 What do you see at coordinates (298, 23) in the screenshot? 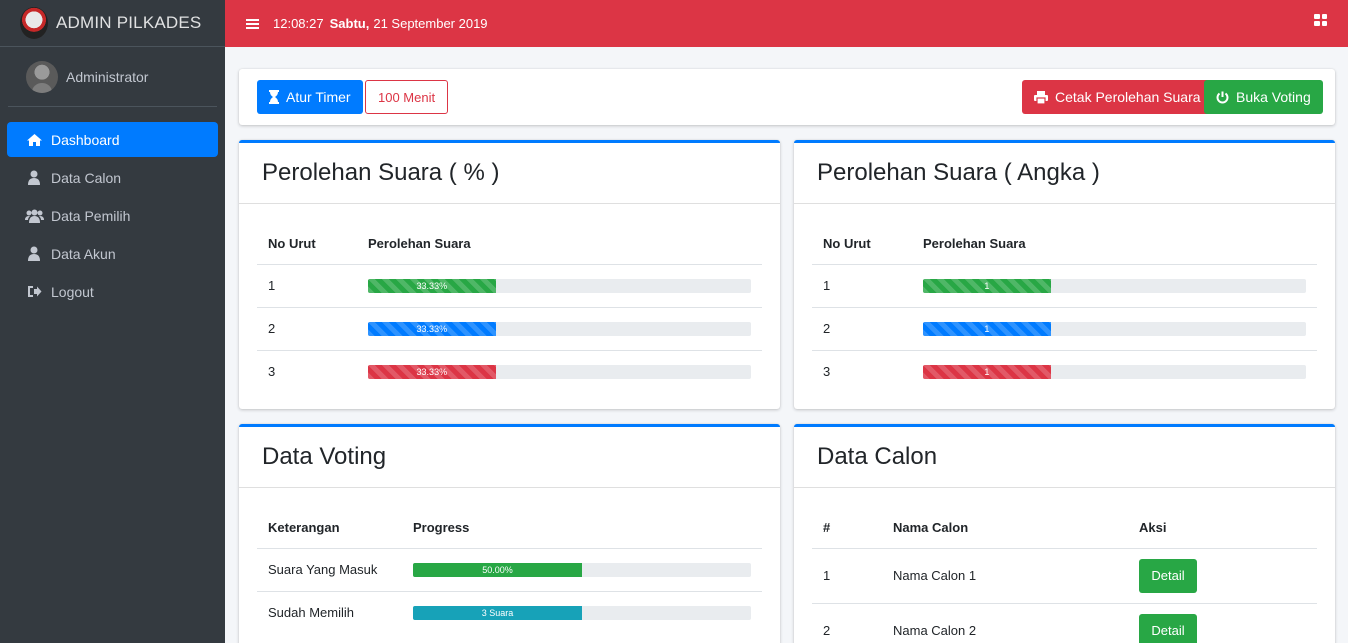
I see `clock: 12:08:27` at bounding box center [298, 23].